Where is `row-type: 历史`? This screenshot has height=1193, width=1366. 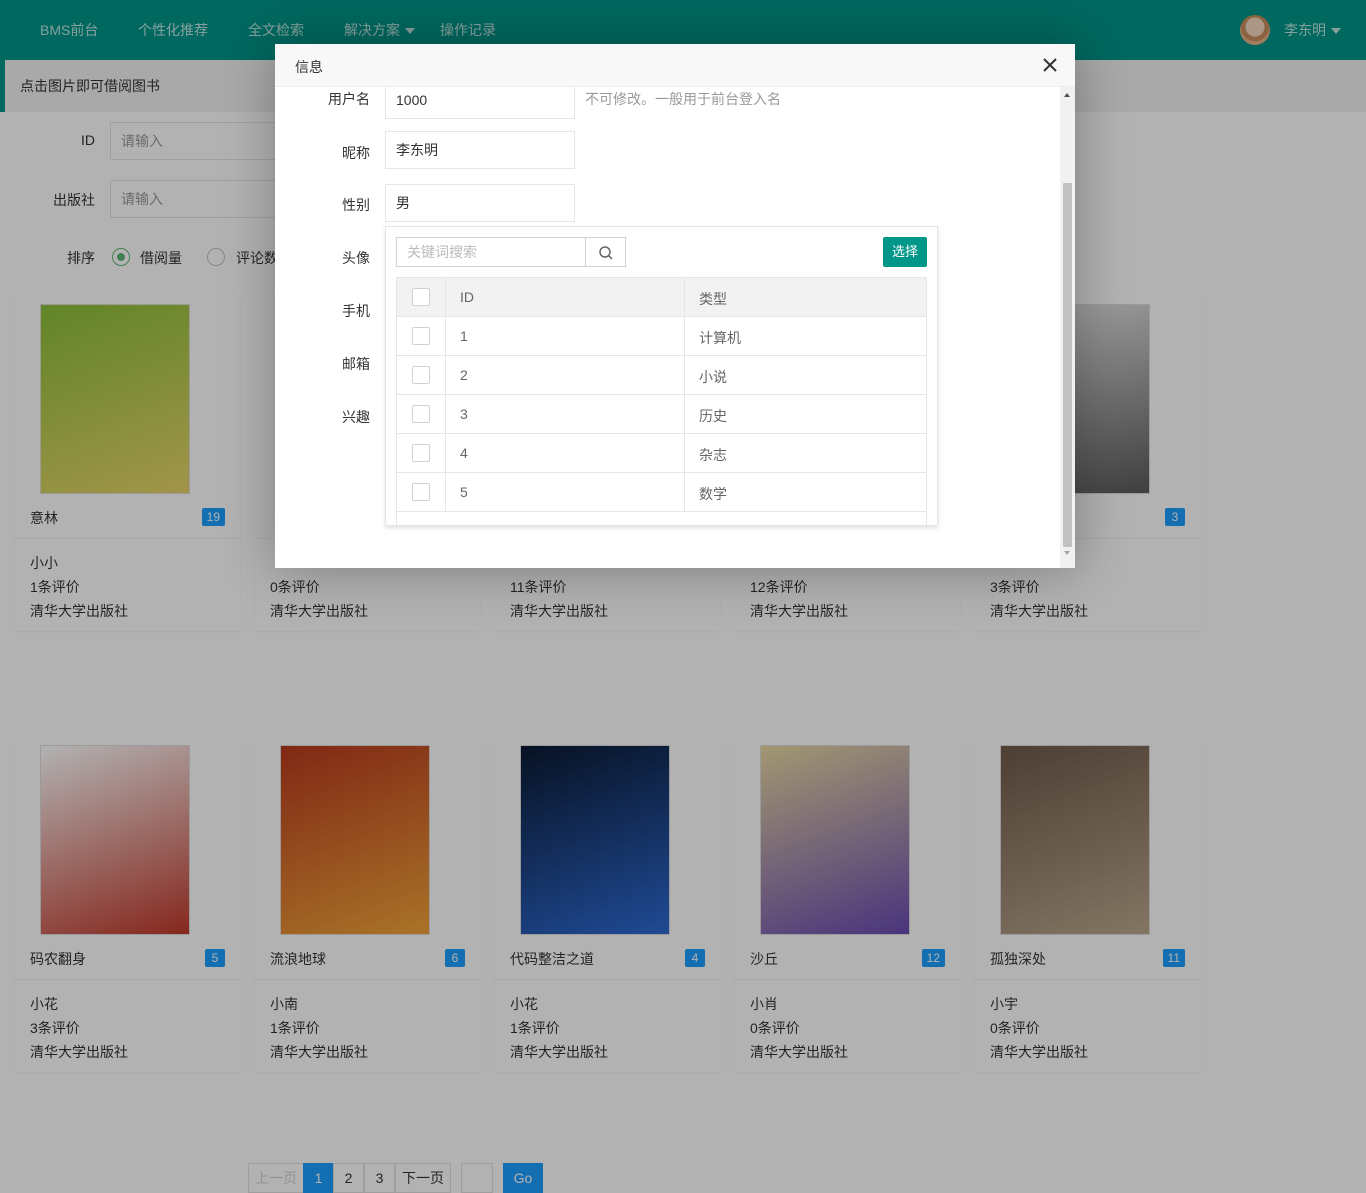
row-type: 历史 is located at coordinates (713, 416).